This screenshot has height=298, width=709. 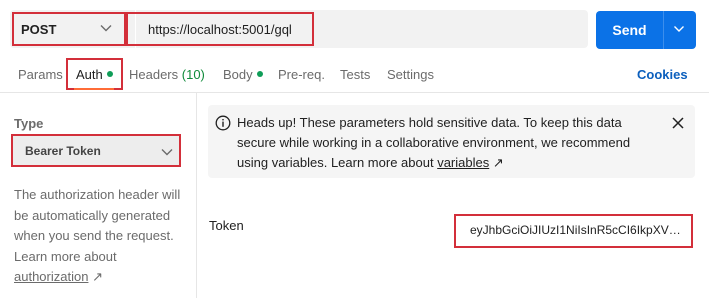 What do you see at coordinates (678, 123) in the screenshot?
I see `close-icon` at bounding box center [678, 123].